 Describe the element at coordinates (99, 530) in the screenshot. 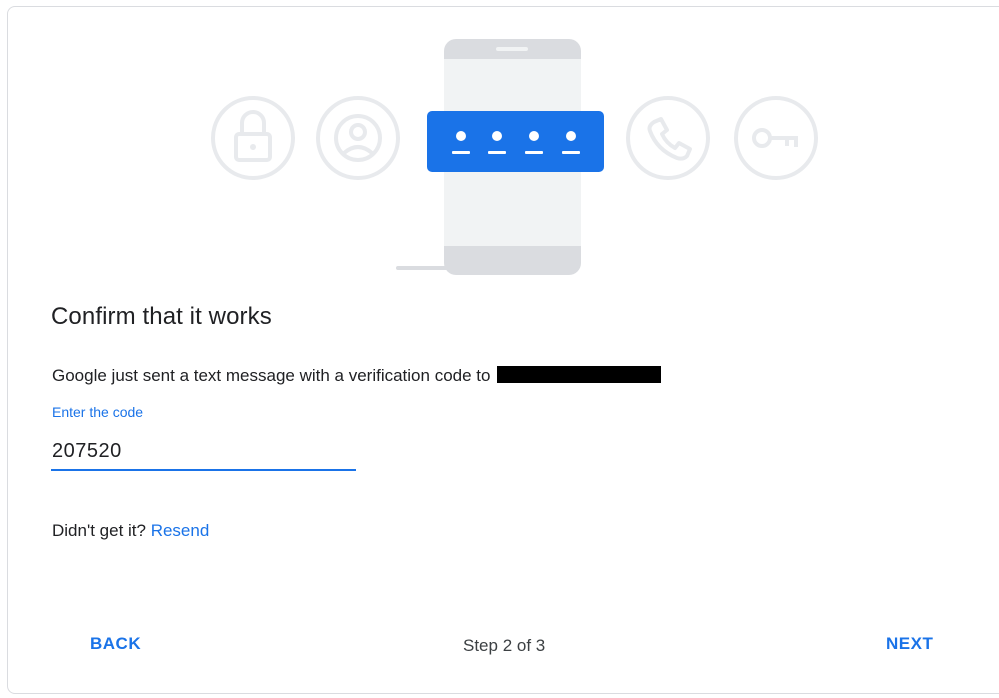

I see `resend-prompt: Didn't get it?` at that location.